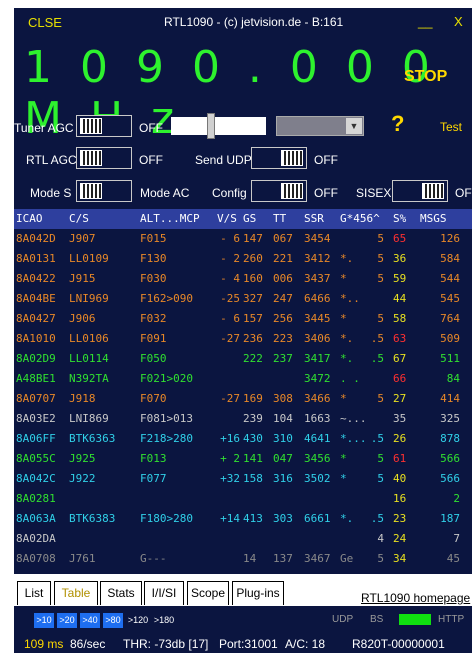 This screenshot has width=472, height=653. What do you see at coordinates (425, 21) in the screenshot?
I see `minimize-button: __` at bounding box center [425, 21].